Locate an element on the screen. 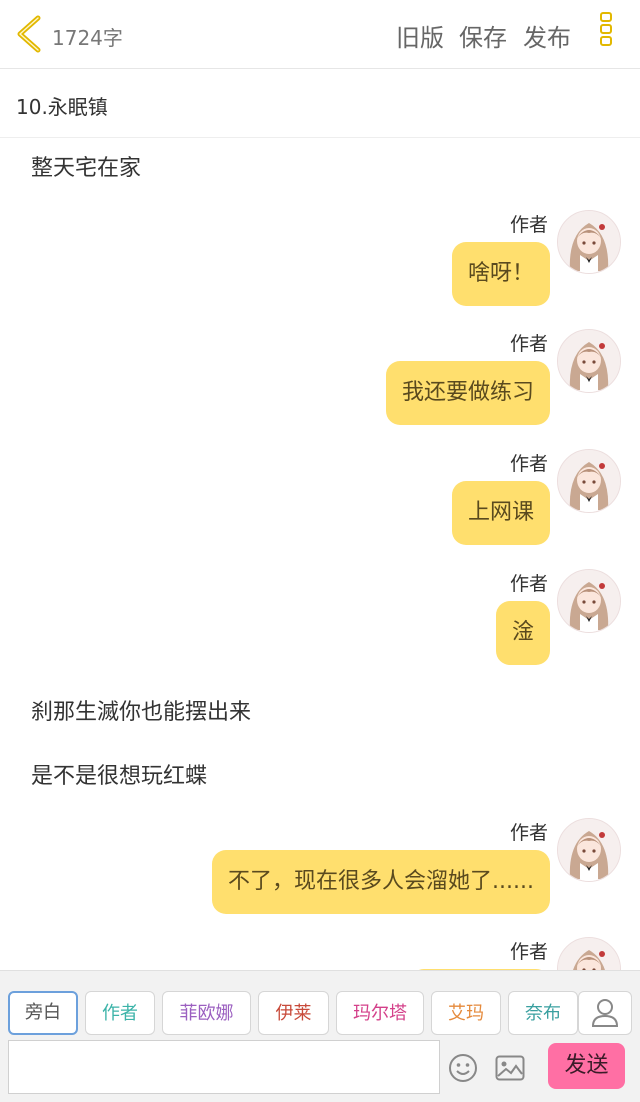  author-message-bubble: 上网课 is located at coordinates (500, 513).